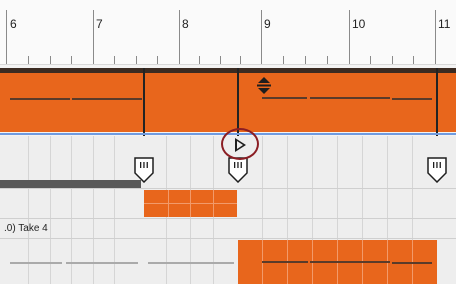  What do you see at coordinates (444, 24) in the screenshot?
I see `bar-label-11: 11` at bounding box center [444, 24].